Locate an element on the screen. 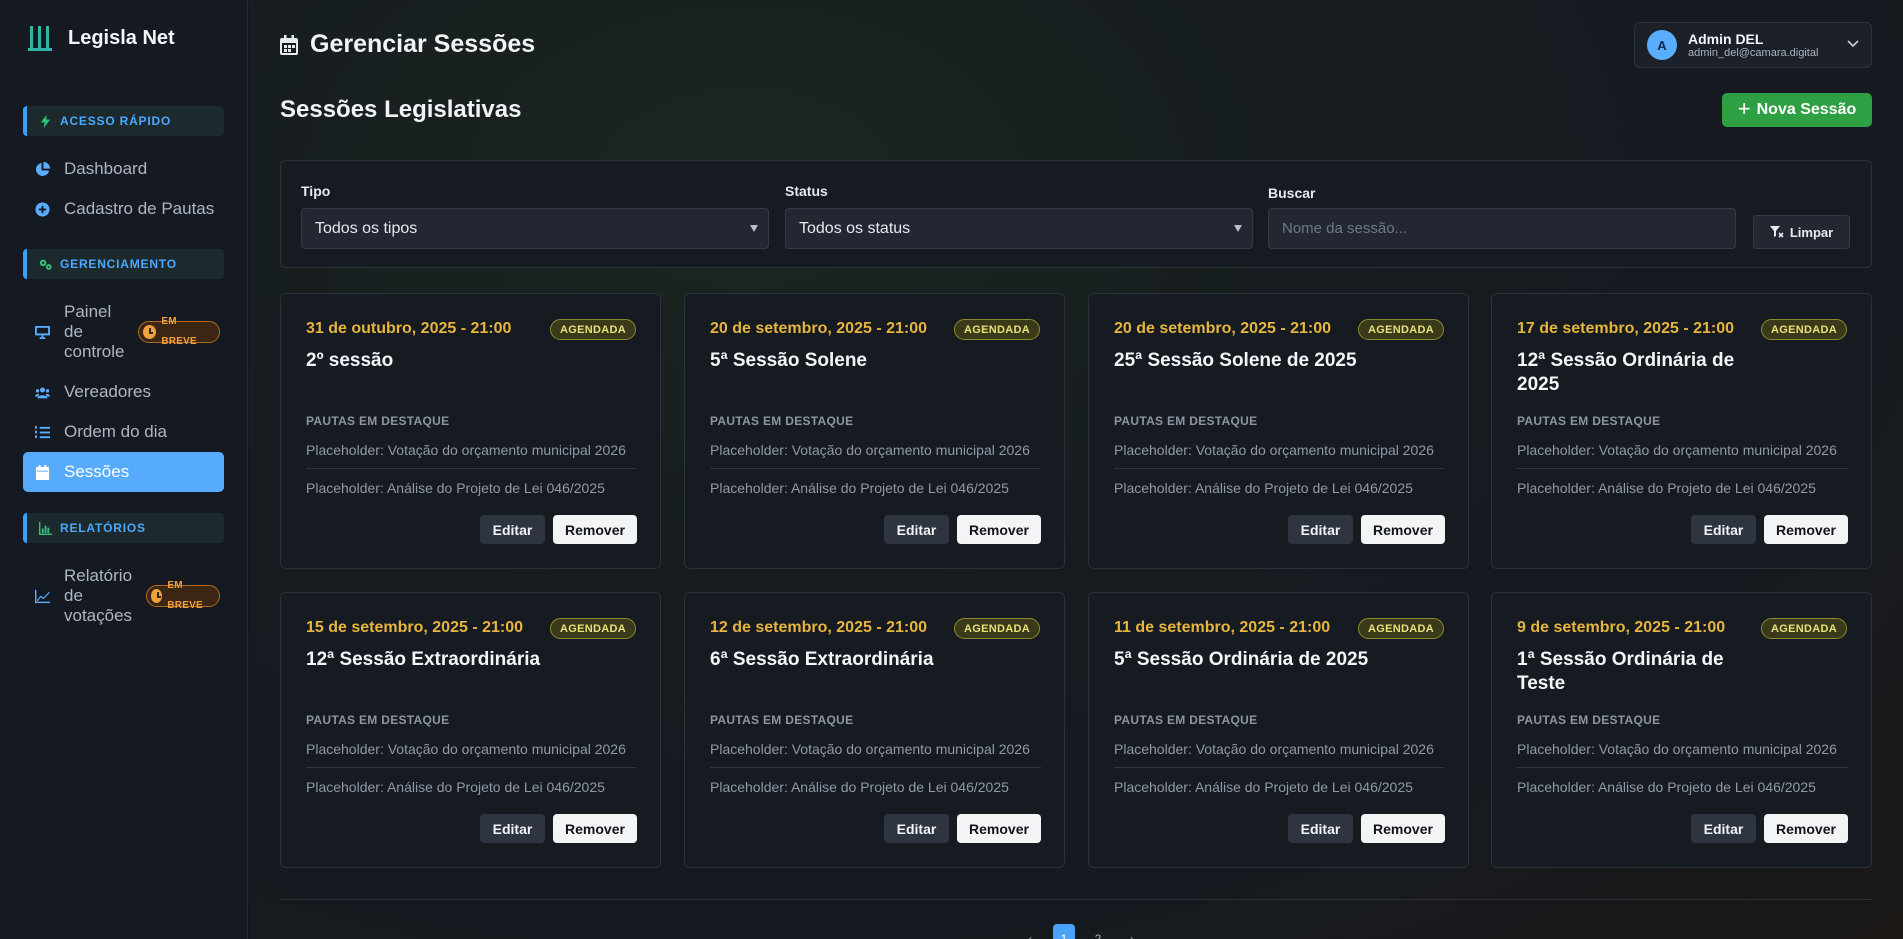 The height and width of the screenshot is (939, 1903). tipo-value: Todos os tipos is located at coordinates (366, 228).